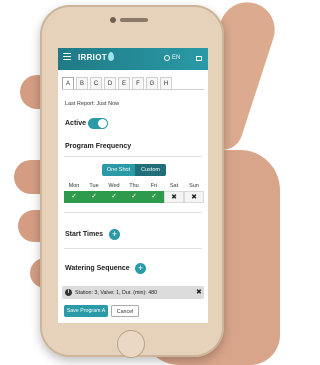 This screenshot has width=320, height=365. Describe the element at coordinates (114, 234) in the screenshot. I see `add-start-time-button: +` at that location.